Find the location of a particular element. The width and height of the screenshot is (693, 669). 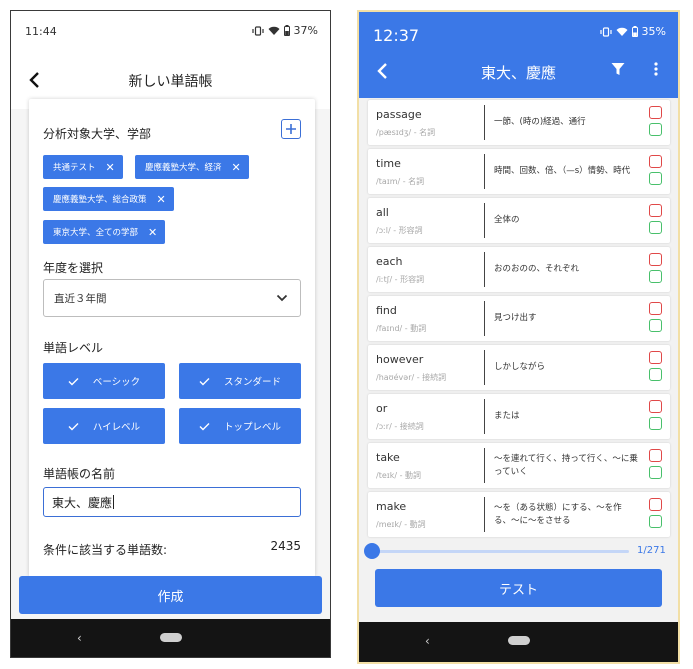

test-button: テスト is located at coordinates (518, 588).